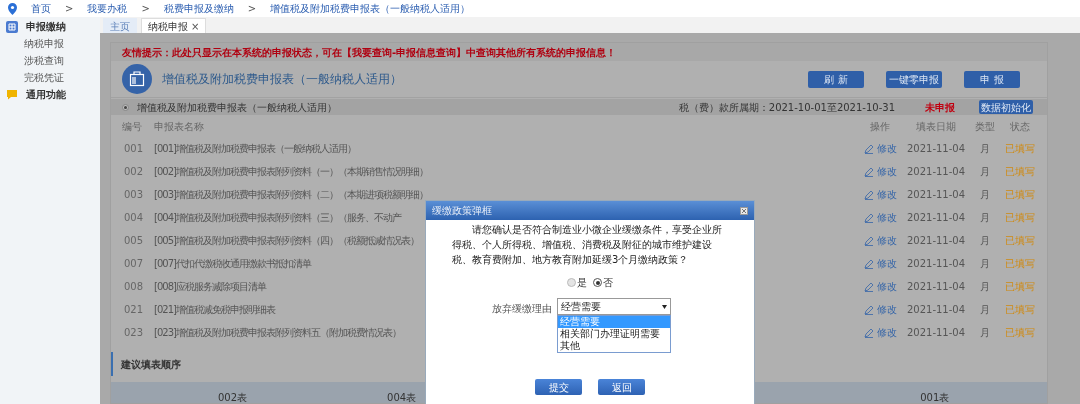 This screenshot has height=404, width=1080. Describe the element at coordinates (134, 287) in the screenshot. I see `table-cell-text: 008` at that location.